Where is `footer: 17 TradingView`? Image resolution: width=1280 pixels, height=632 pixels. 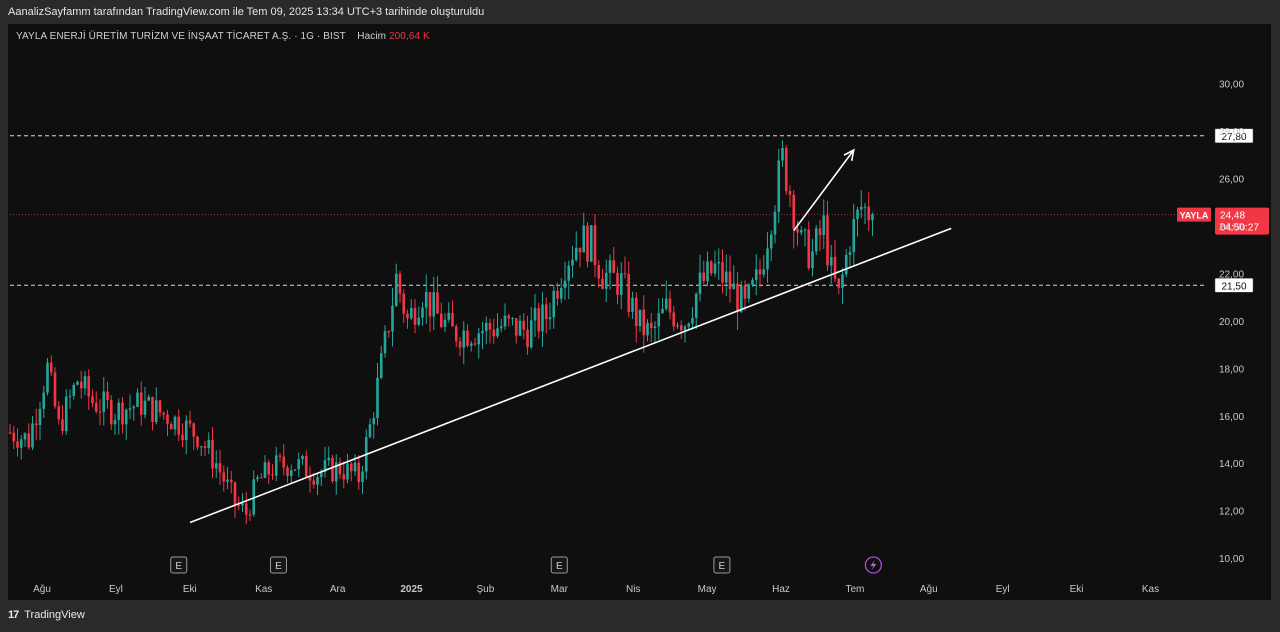 footer: 17 TradingView is located at coordinates (46, 615).